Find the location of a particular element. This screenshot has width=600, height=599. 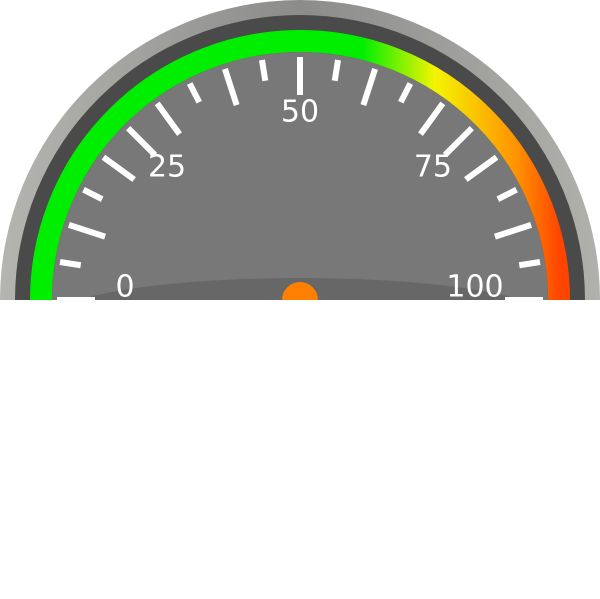

tick-label: 0 is located at coordinates (124, 285).